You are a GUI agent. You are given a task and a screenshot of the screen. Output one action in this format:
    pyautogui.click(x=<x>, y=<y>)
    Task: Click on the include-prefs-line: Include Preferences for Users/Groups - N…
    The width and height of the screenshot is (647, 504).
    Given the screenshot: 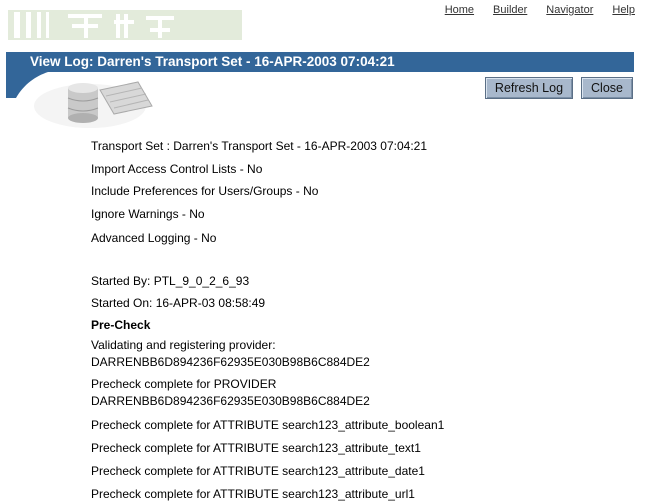 What is the action you would take?
    pyautogui.click(x=205, y=191)
    